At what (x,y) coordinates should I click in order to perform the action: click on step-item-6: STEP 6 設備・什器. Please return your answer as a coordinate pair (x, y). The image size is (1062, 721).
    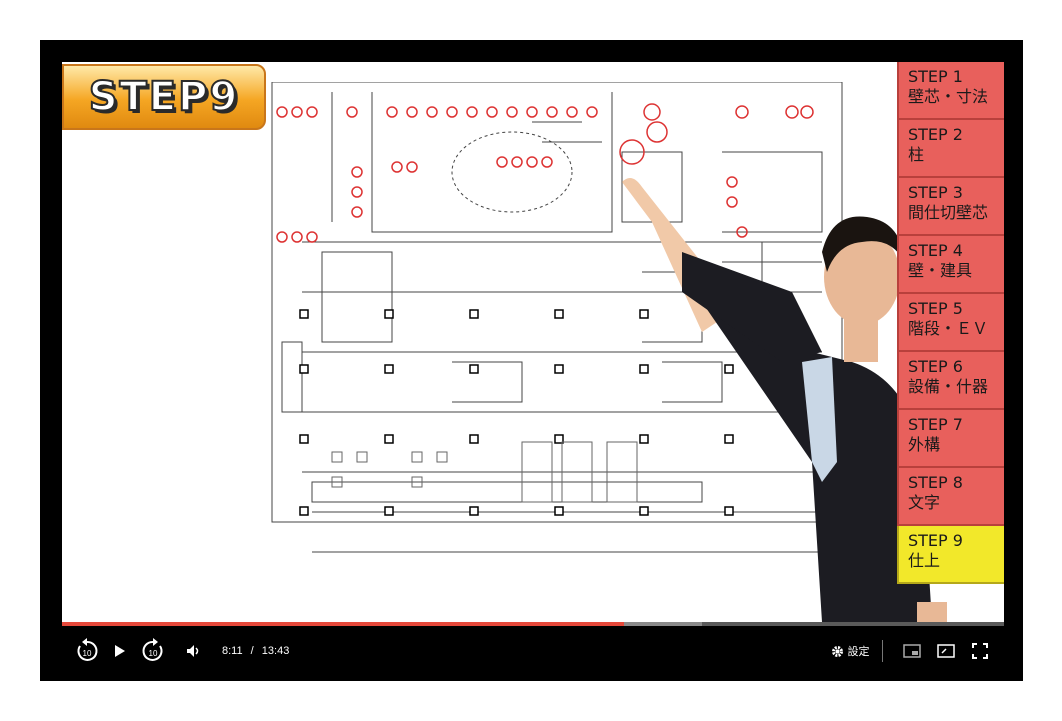
    Looking at the image, I should click on (950, 381).